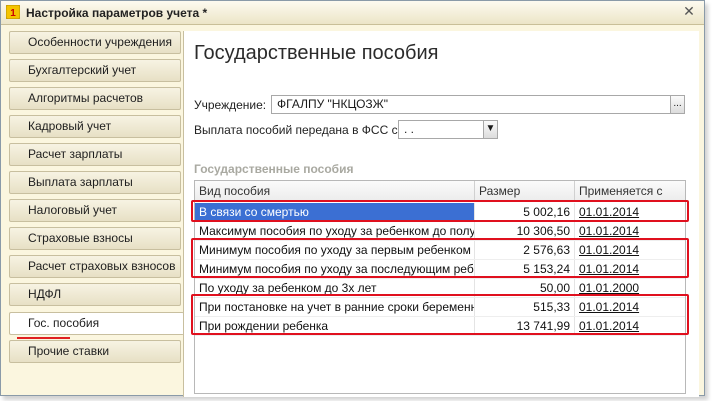 The height and width of the screenshot is (401, 714). I want to click on fss-label: Выплата пособий передана в ФСС с:, so click(297, 130).